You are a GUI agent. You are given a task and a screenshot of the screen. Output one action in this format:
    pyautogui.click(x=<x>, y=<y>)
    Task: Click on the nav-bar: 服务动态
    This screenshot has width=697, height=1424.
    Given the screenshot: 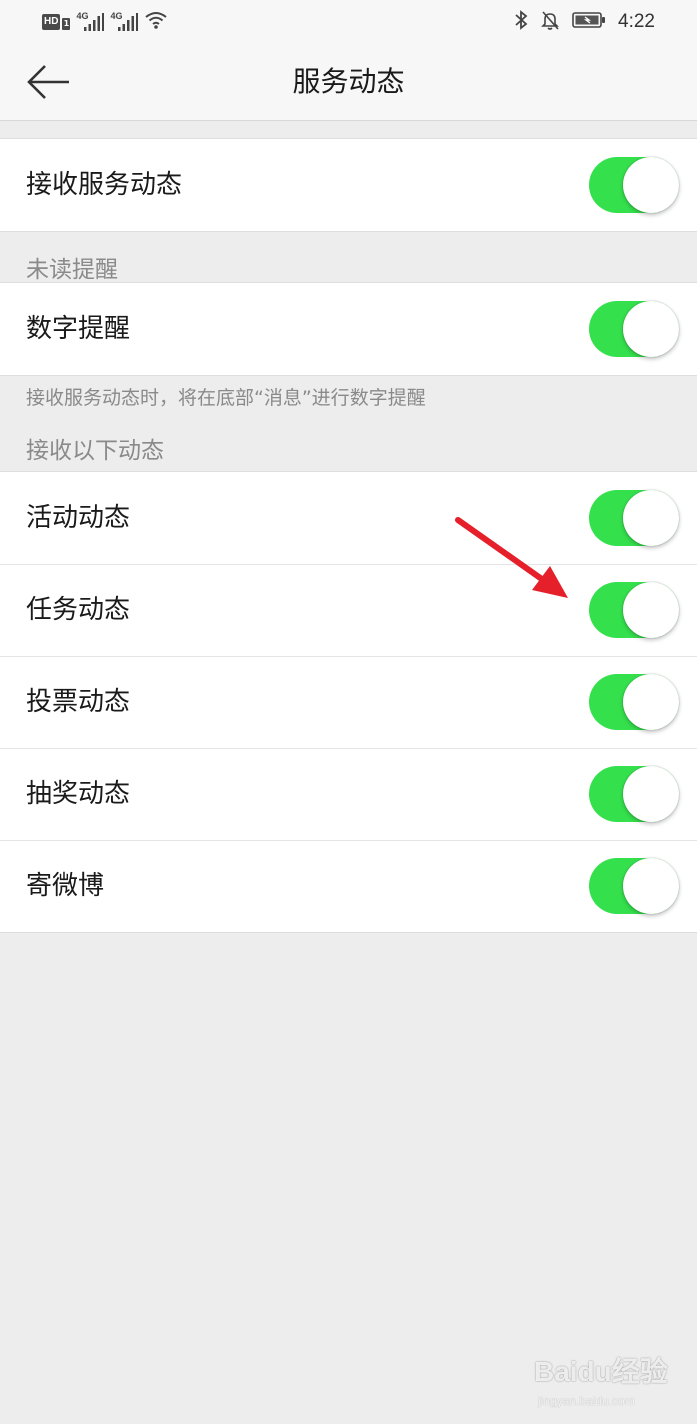 What is the action you would take?
    pyautogui.click(x=348, y=82)
    